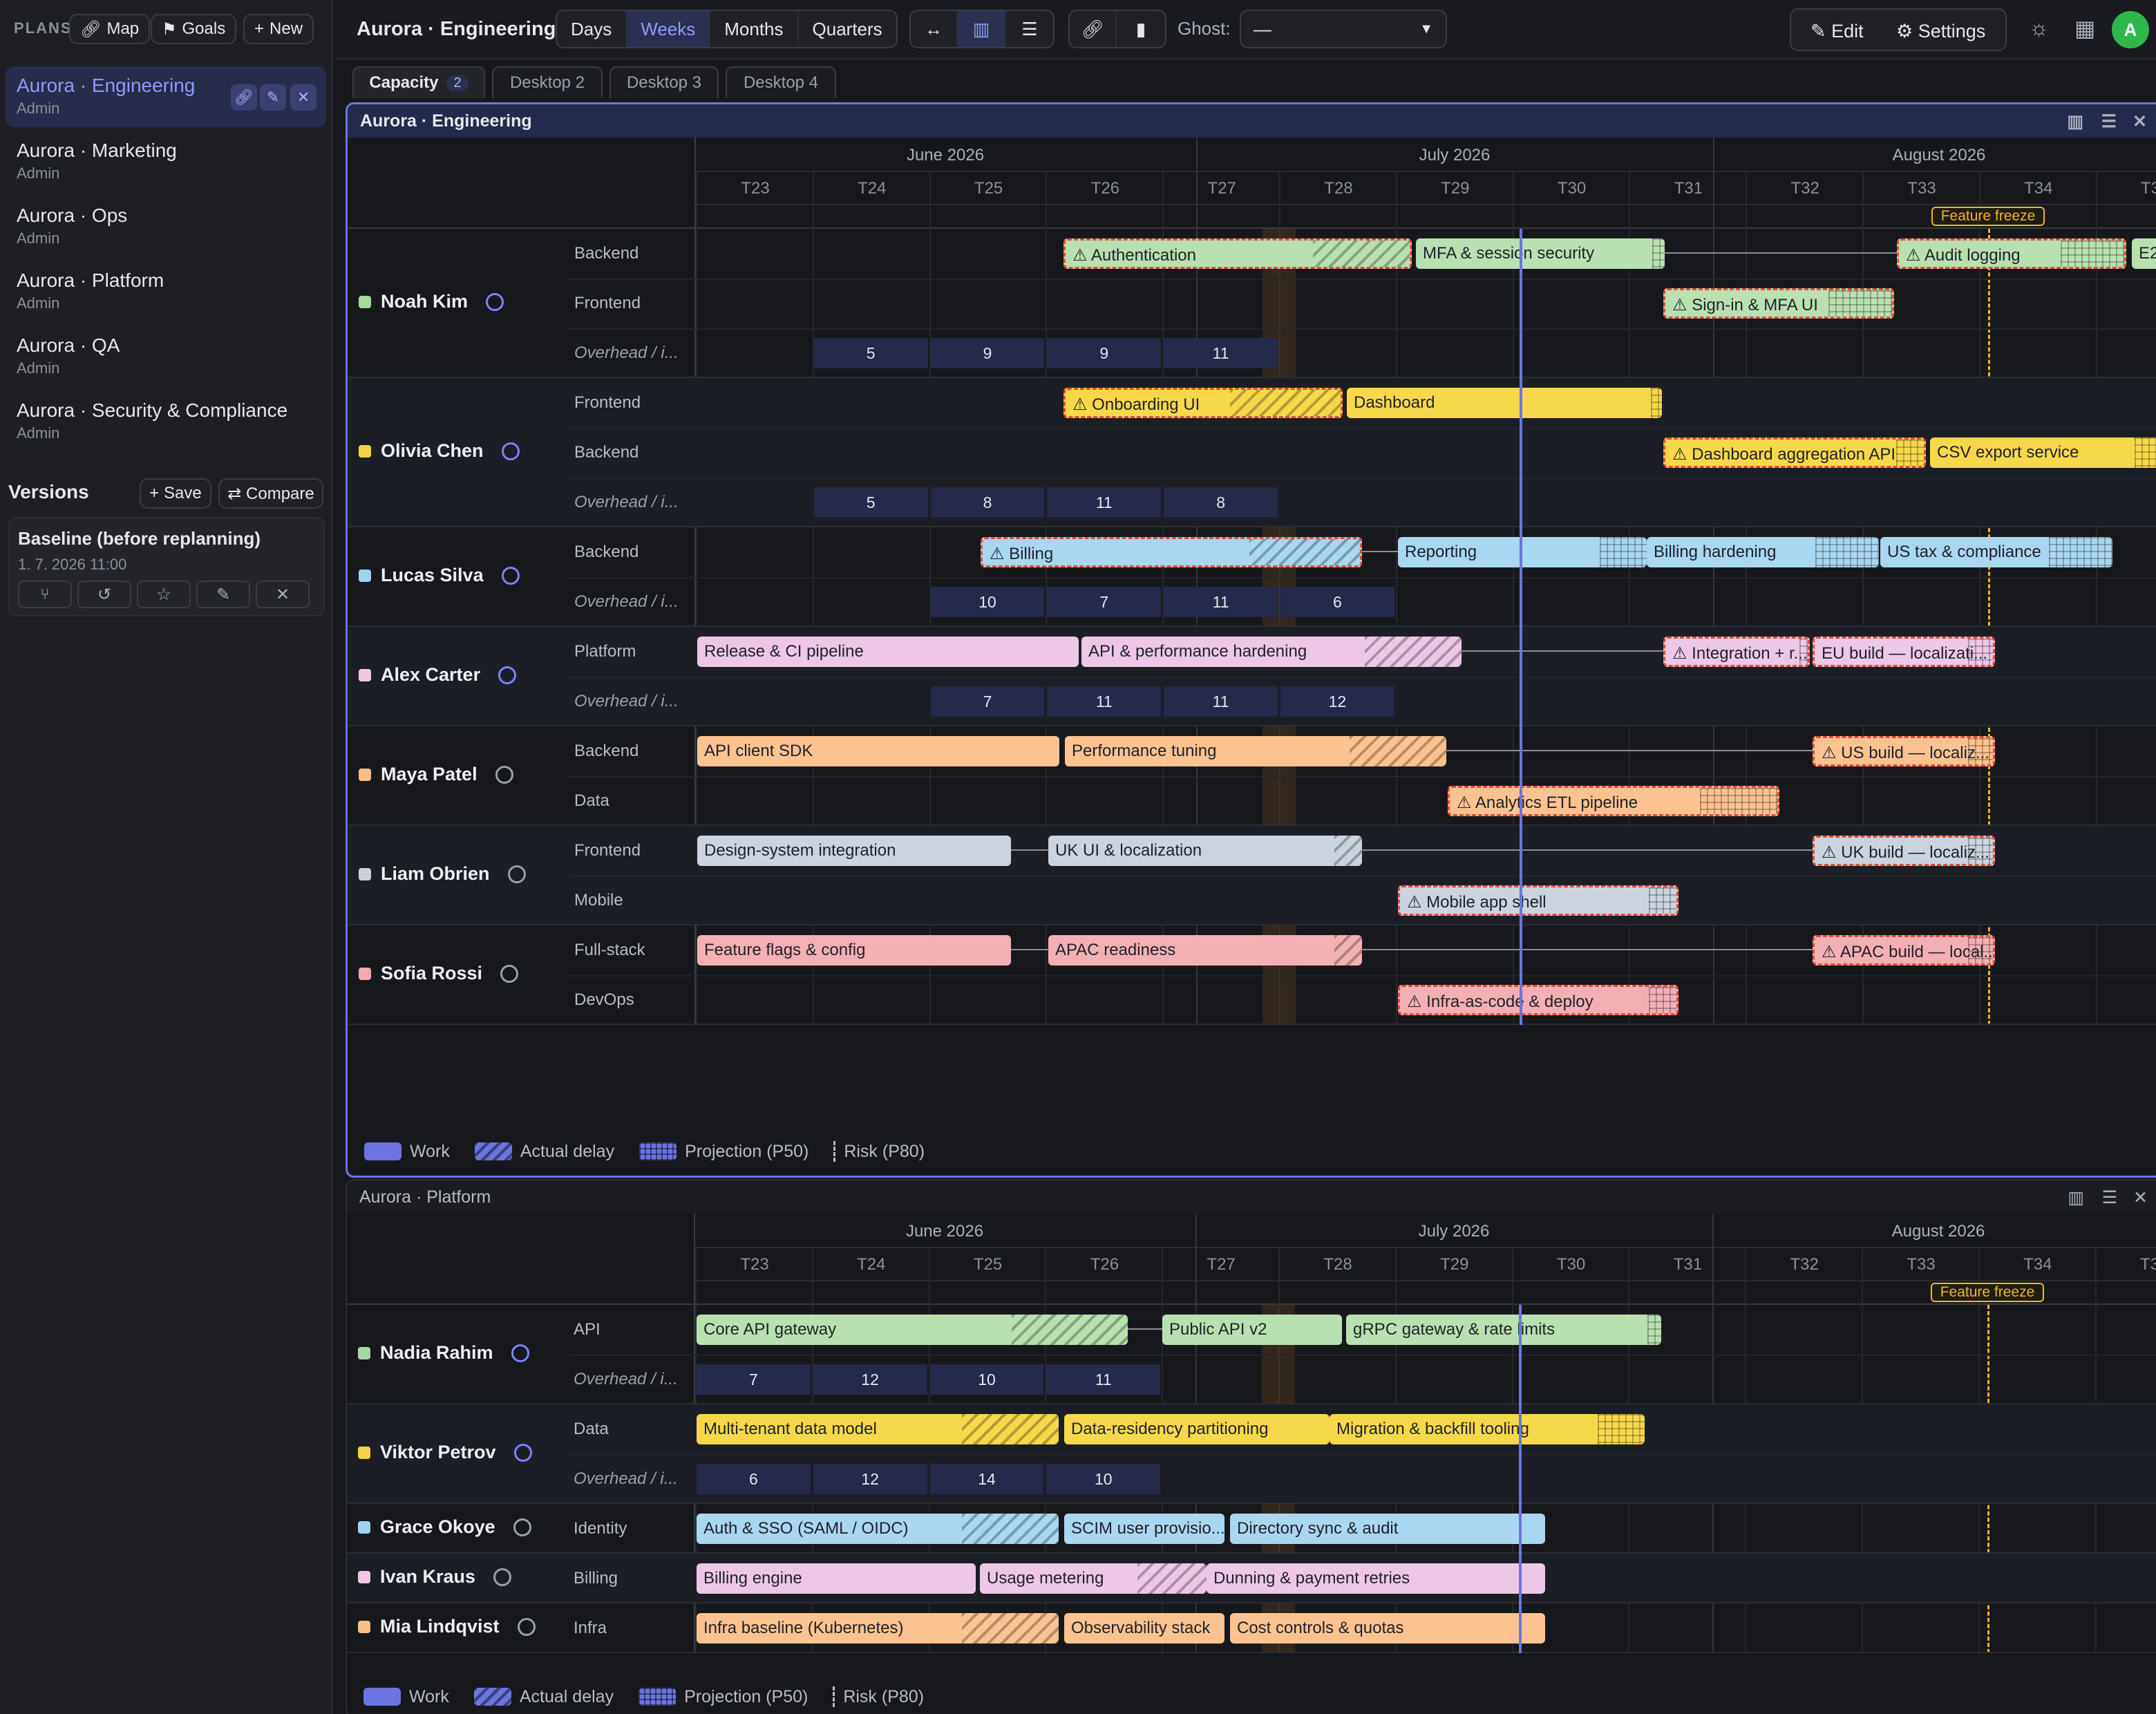 This screenshot has height=1714, width=2156. I want to click on task-bar: Data-residency partitioning, so click(1197, 1429).